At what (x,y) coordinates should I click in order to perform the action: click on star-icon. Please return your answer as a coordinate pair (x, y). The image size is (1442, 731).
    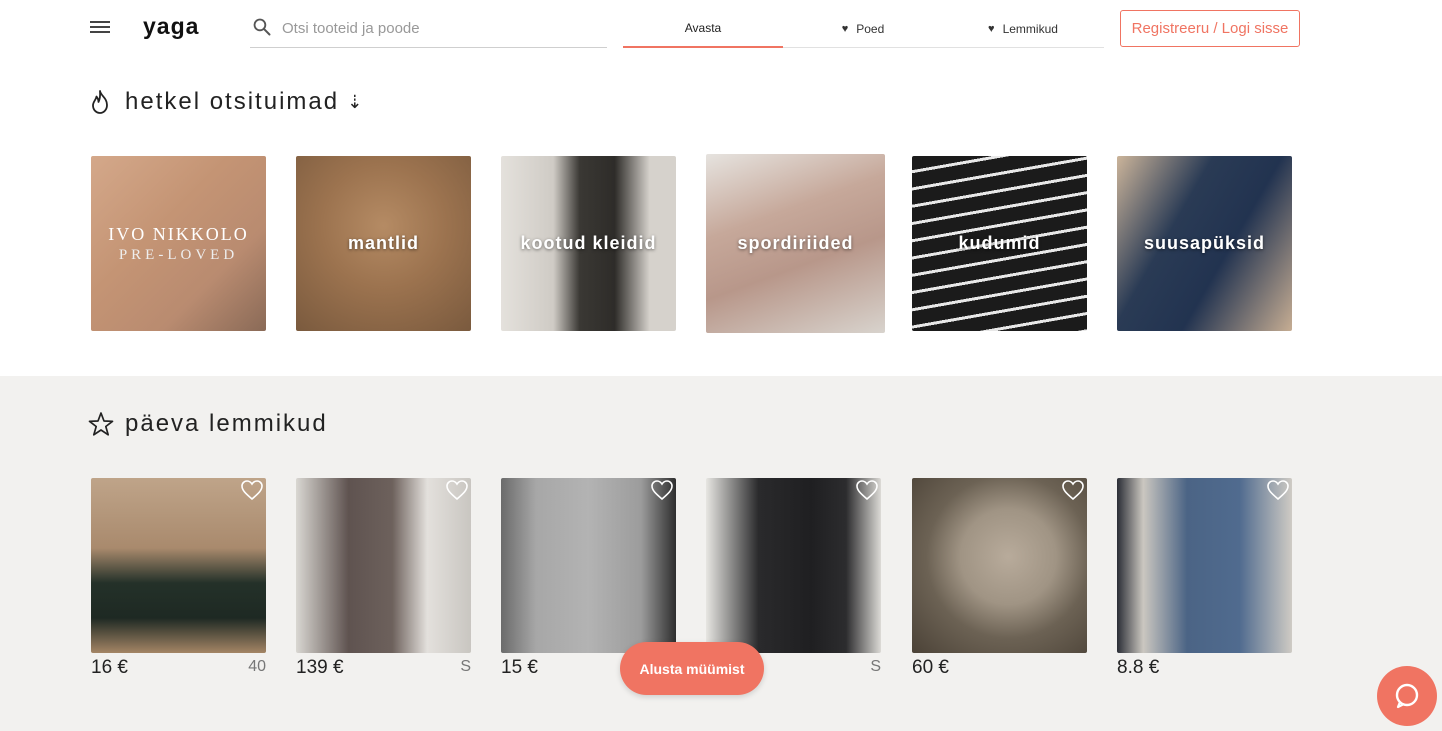
    Looking at the image, I should click on (101, 424).